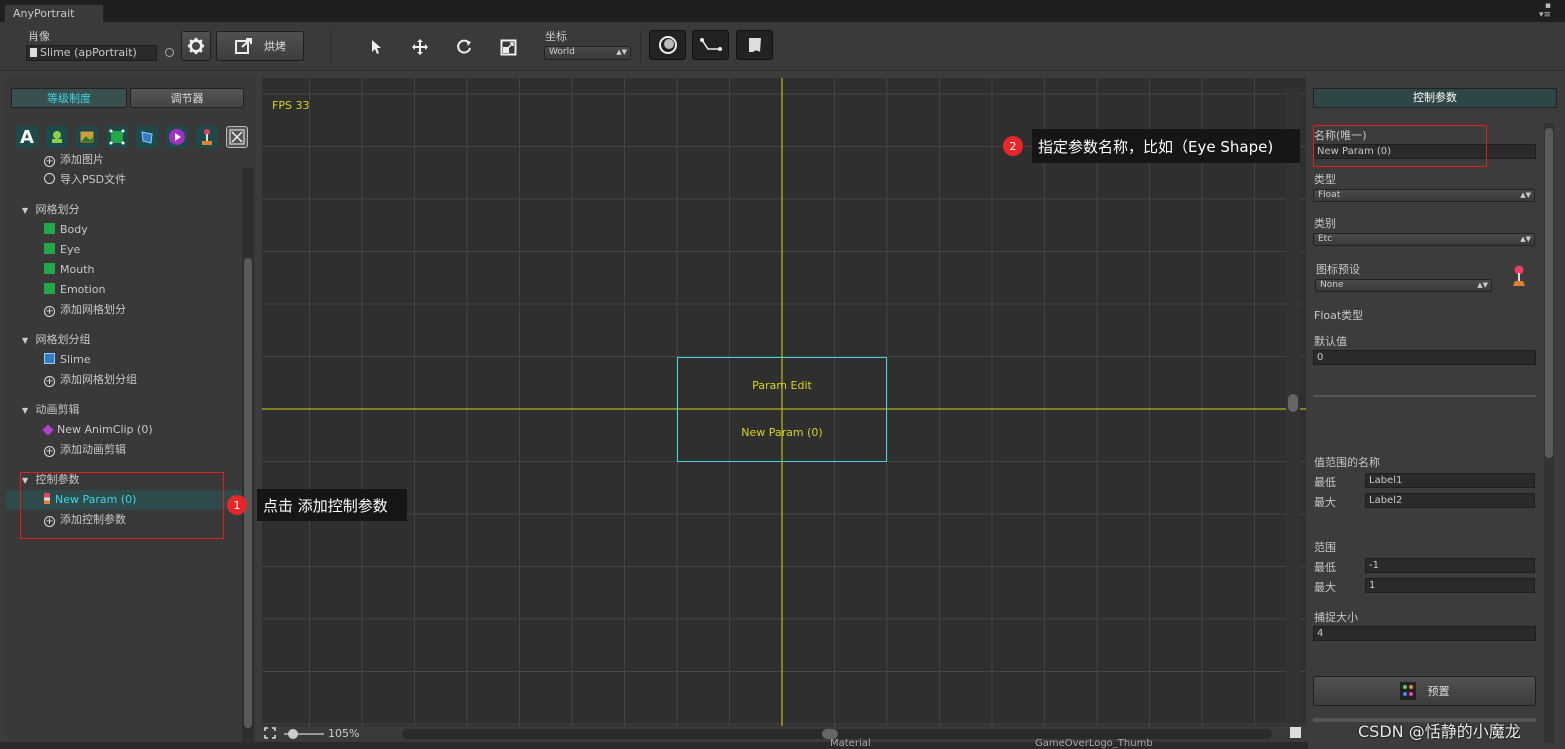  Describe the element at coordinates (54, 13) in the screenshot. I see `window-tab-anyportrait: AnyPortrait` at that location.